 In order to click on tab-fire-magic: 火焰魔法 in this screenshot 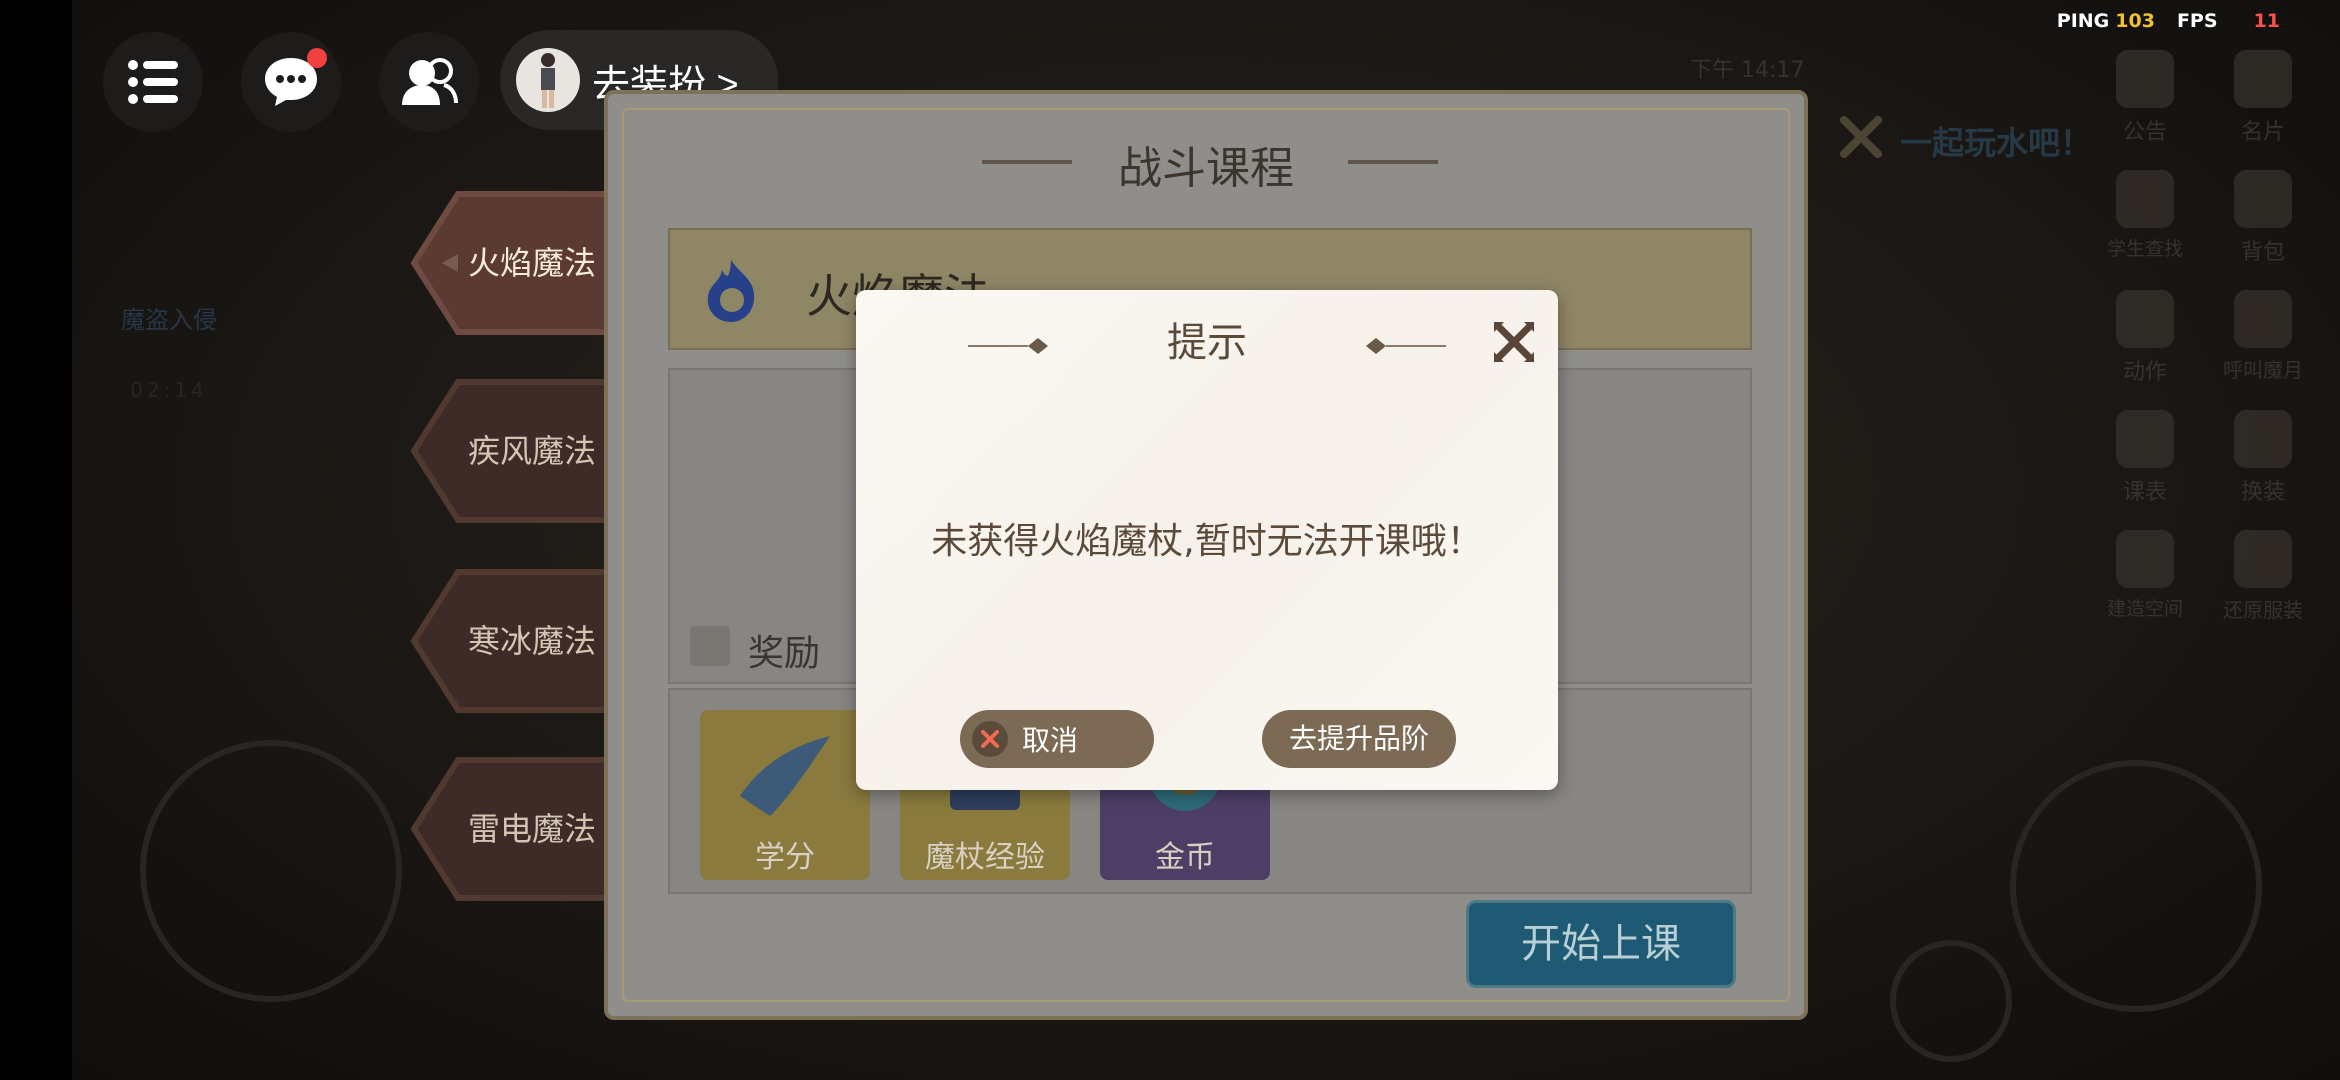, I will do `click(513, 263)`.